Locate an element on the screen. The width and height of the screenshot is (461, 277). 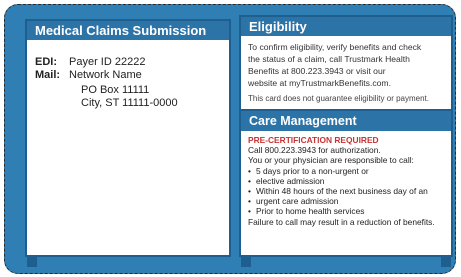
care-call-number: Call 800.223.3943 for authorization. is located at coordinates (314, 150).